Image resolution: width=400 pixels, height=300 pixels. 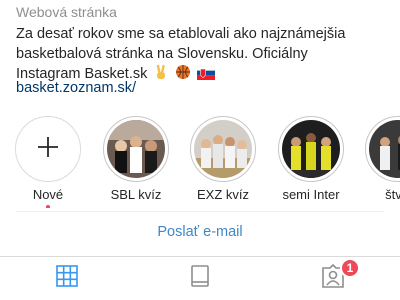 I want to click on victory-hand-icon, so click(x=161, y=75).